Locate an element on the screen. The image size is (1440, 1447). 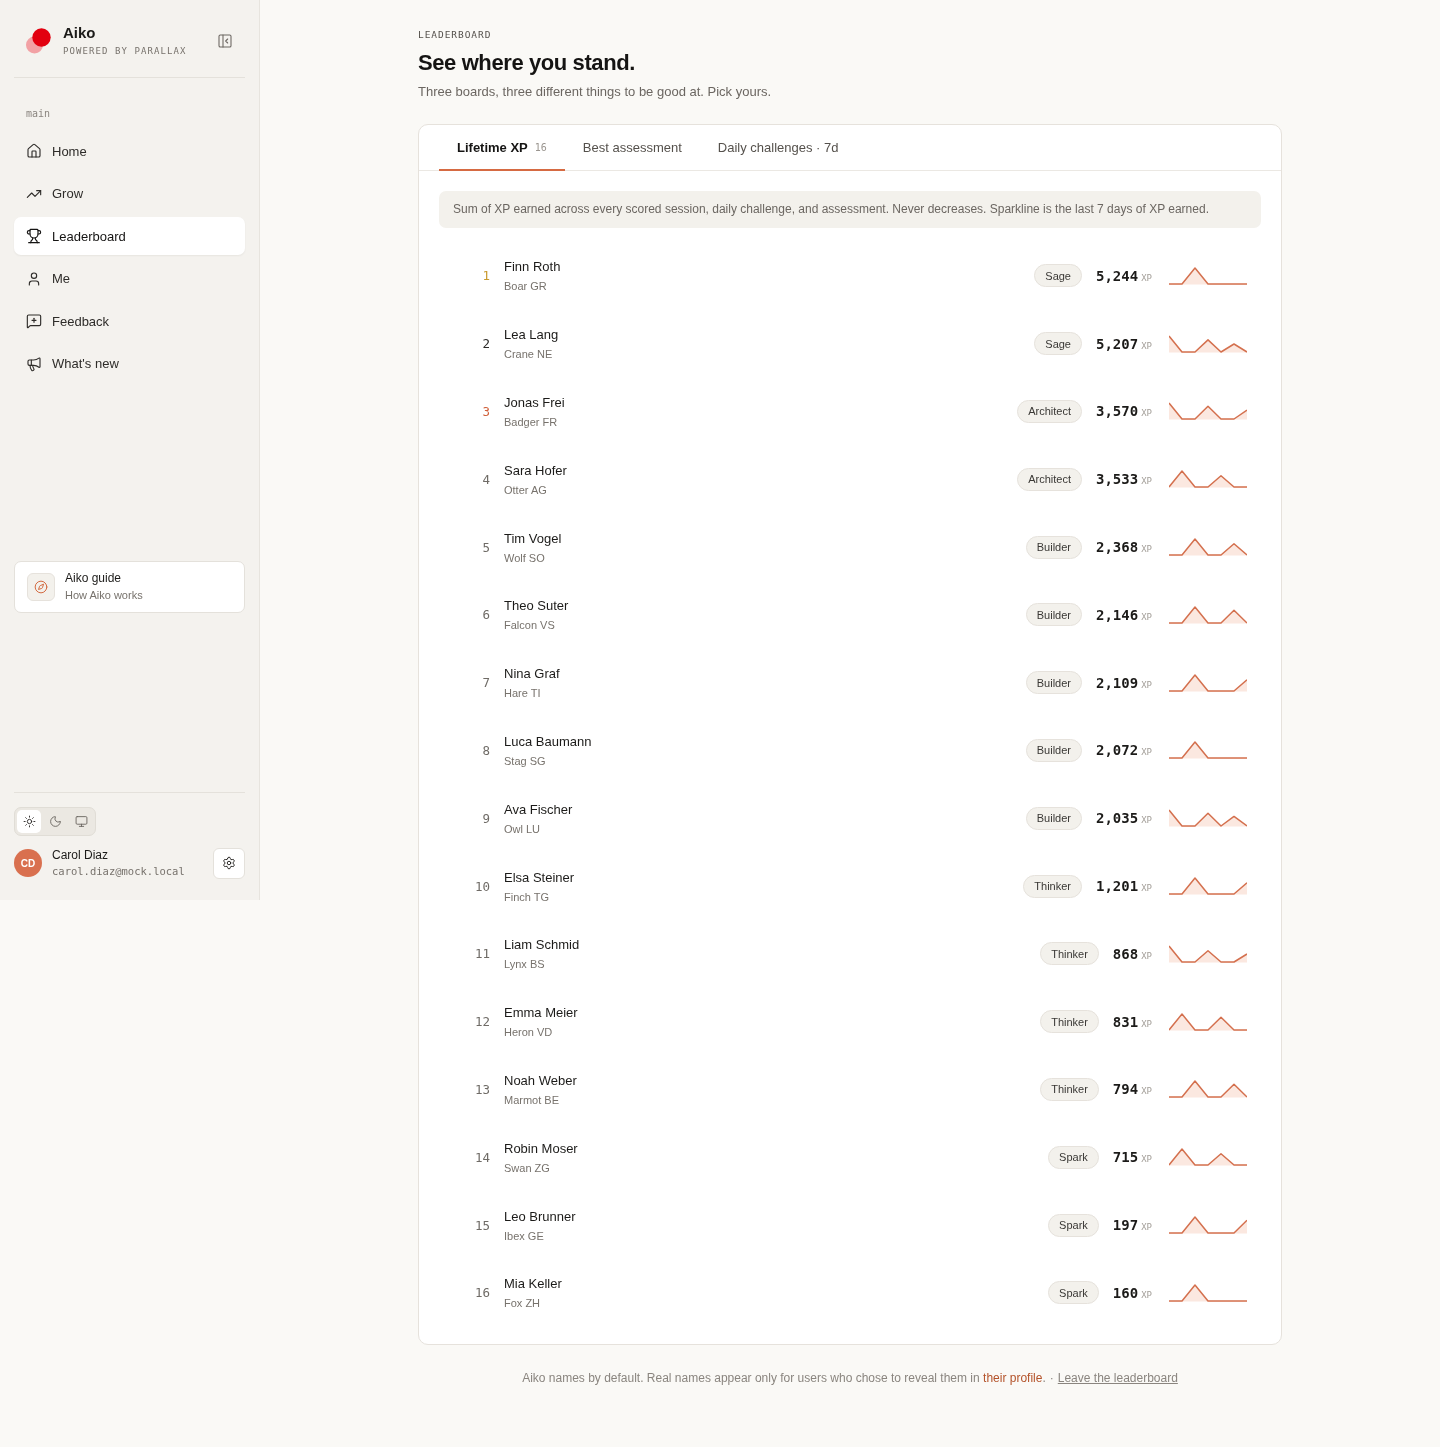
team-name: Falcon VS is located at coordinates (529, 625).